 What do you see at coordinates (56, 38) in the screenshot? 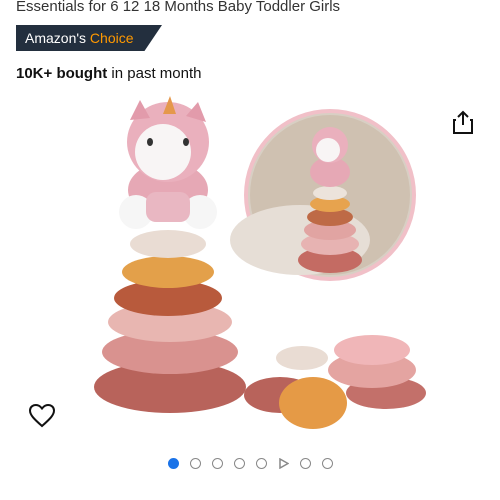
I see `badge-prefix: Amazon's` at bounding box center [56, 38].